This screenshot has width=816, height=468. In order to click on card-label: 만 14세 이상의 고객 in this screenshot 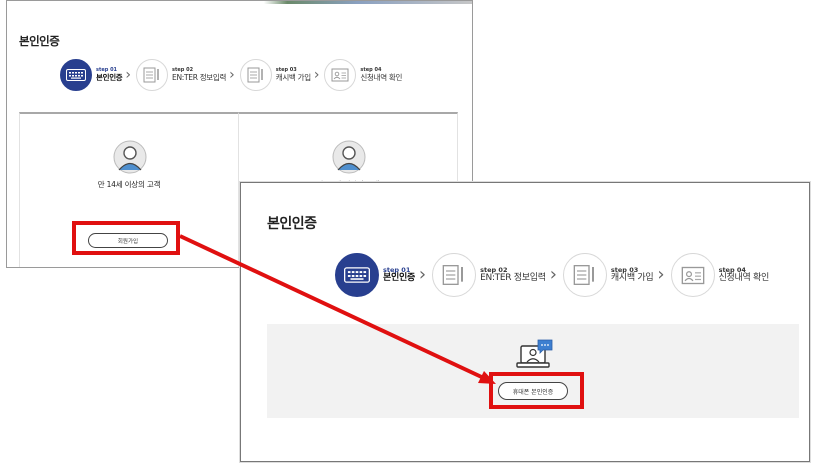, I will do `click(129, 184)`.